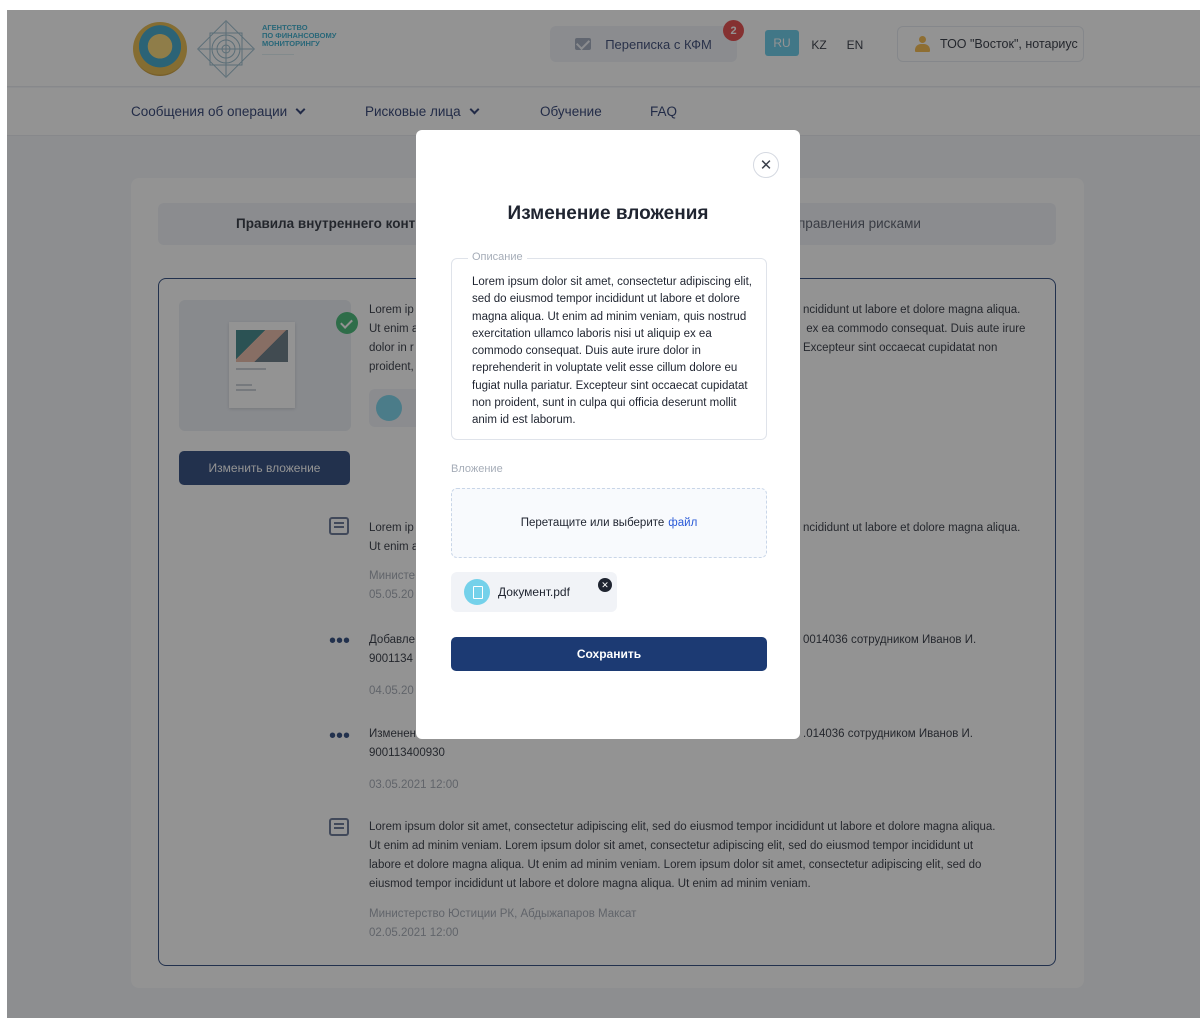 The width and height of the screenshot is (1200, 1018). Describe the element at coordinates (592, 523) in the screenshot. I see `dropzone-text: Перетащите или выберите` at that location.